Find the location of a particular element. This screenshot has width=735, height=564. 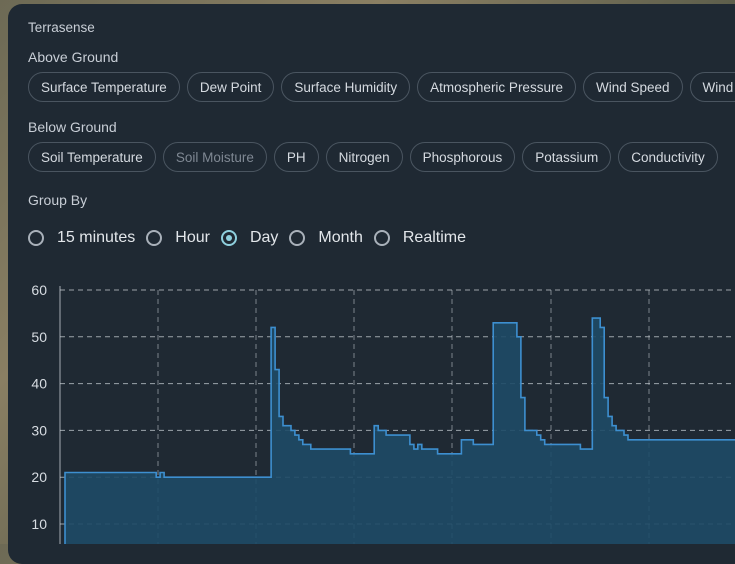

y-tick-label: 50 is located at coordinates (39, 337).